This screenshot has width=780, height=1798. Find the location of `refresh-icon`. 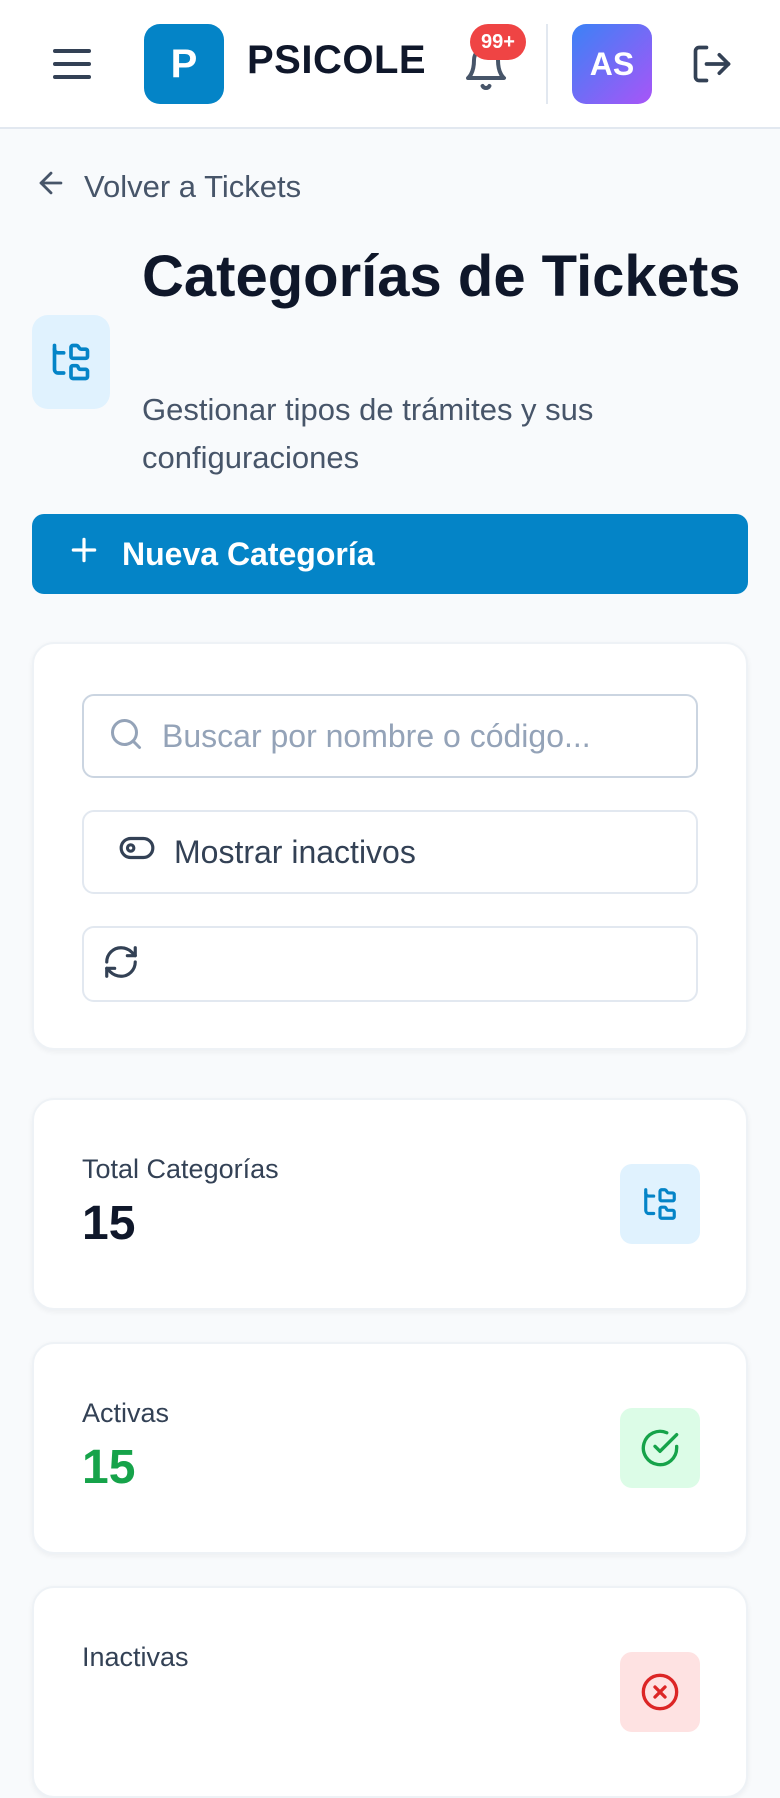

refresh-icon is located at coordinates (121, 964).